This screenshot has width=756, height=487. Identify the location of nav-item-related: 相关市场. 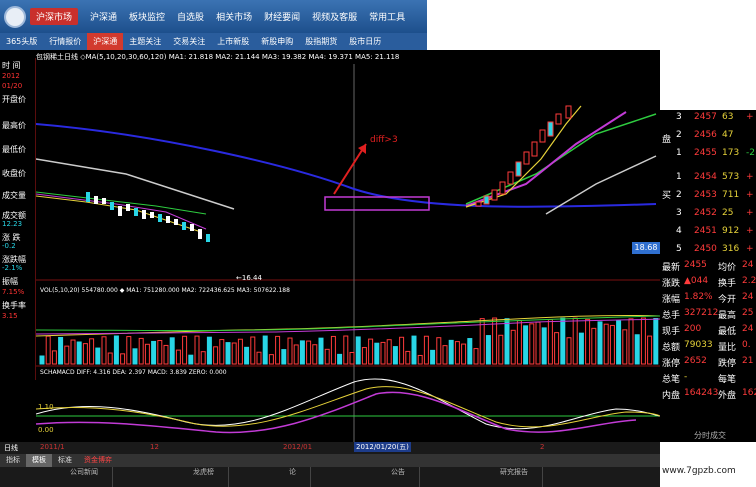
(234, 16).